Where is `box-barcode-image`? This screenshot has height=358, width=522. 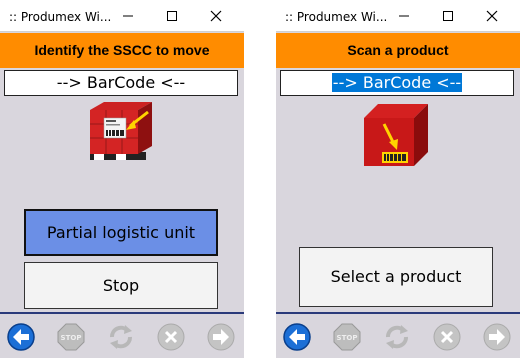
box-barcode-image is located at coordinates (396, 135).